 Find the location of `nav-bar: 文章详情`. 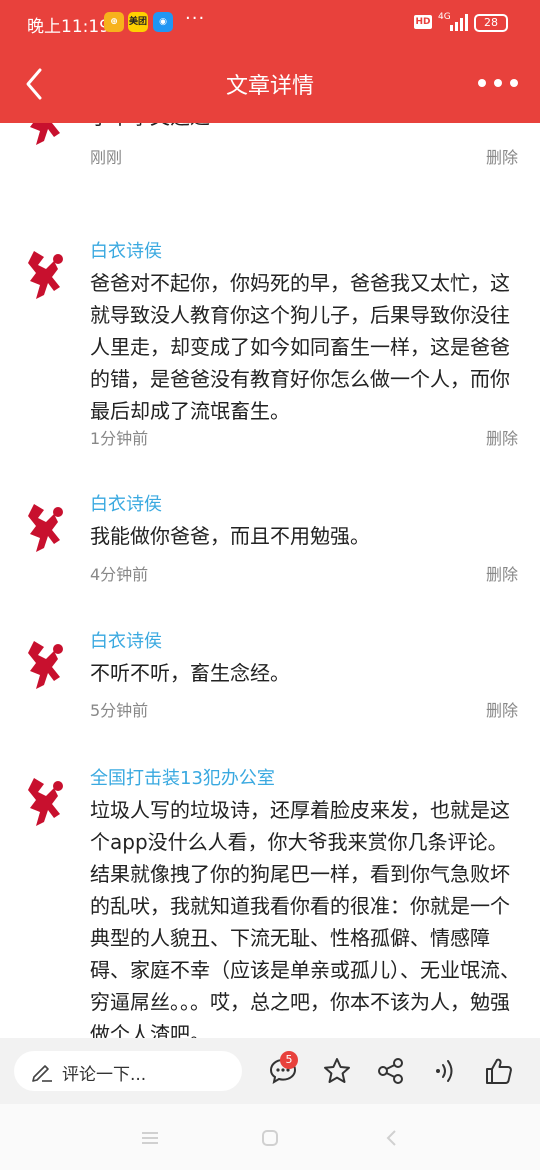

nav-bar: 文章详情 is located at coordinates (270, 84).